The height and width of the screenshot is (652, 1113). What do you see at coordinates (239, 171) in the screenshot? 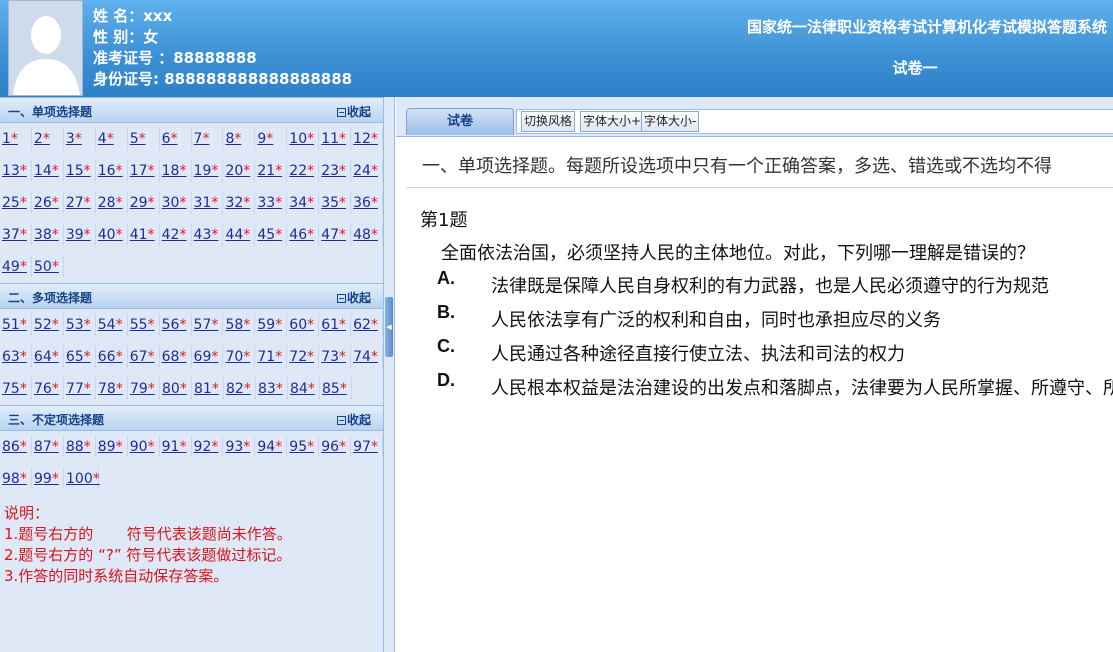
I see `question-link: 20*` at bounding box center [239, 171].